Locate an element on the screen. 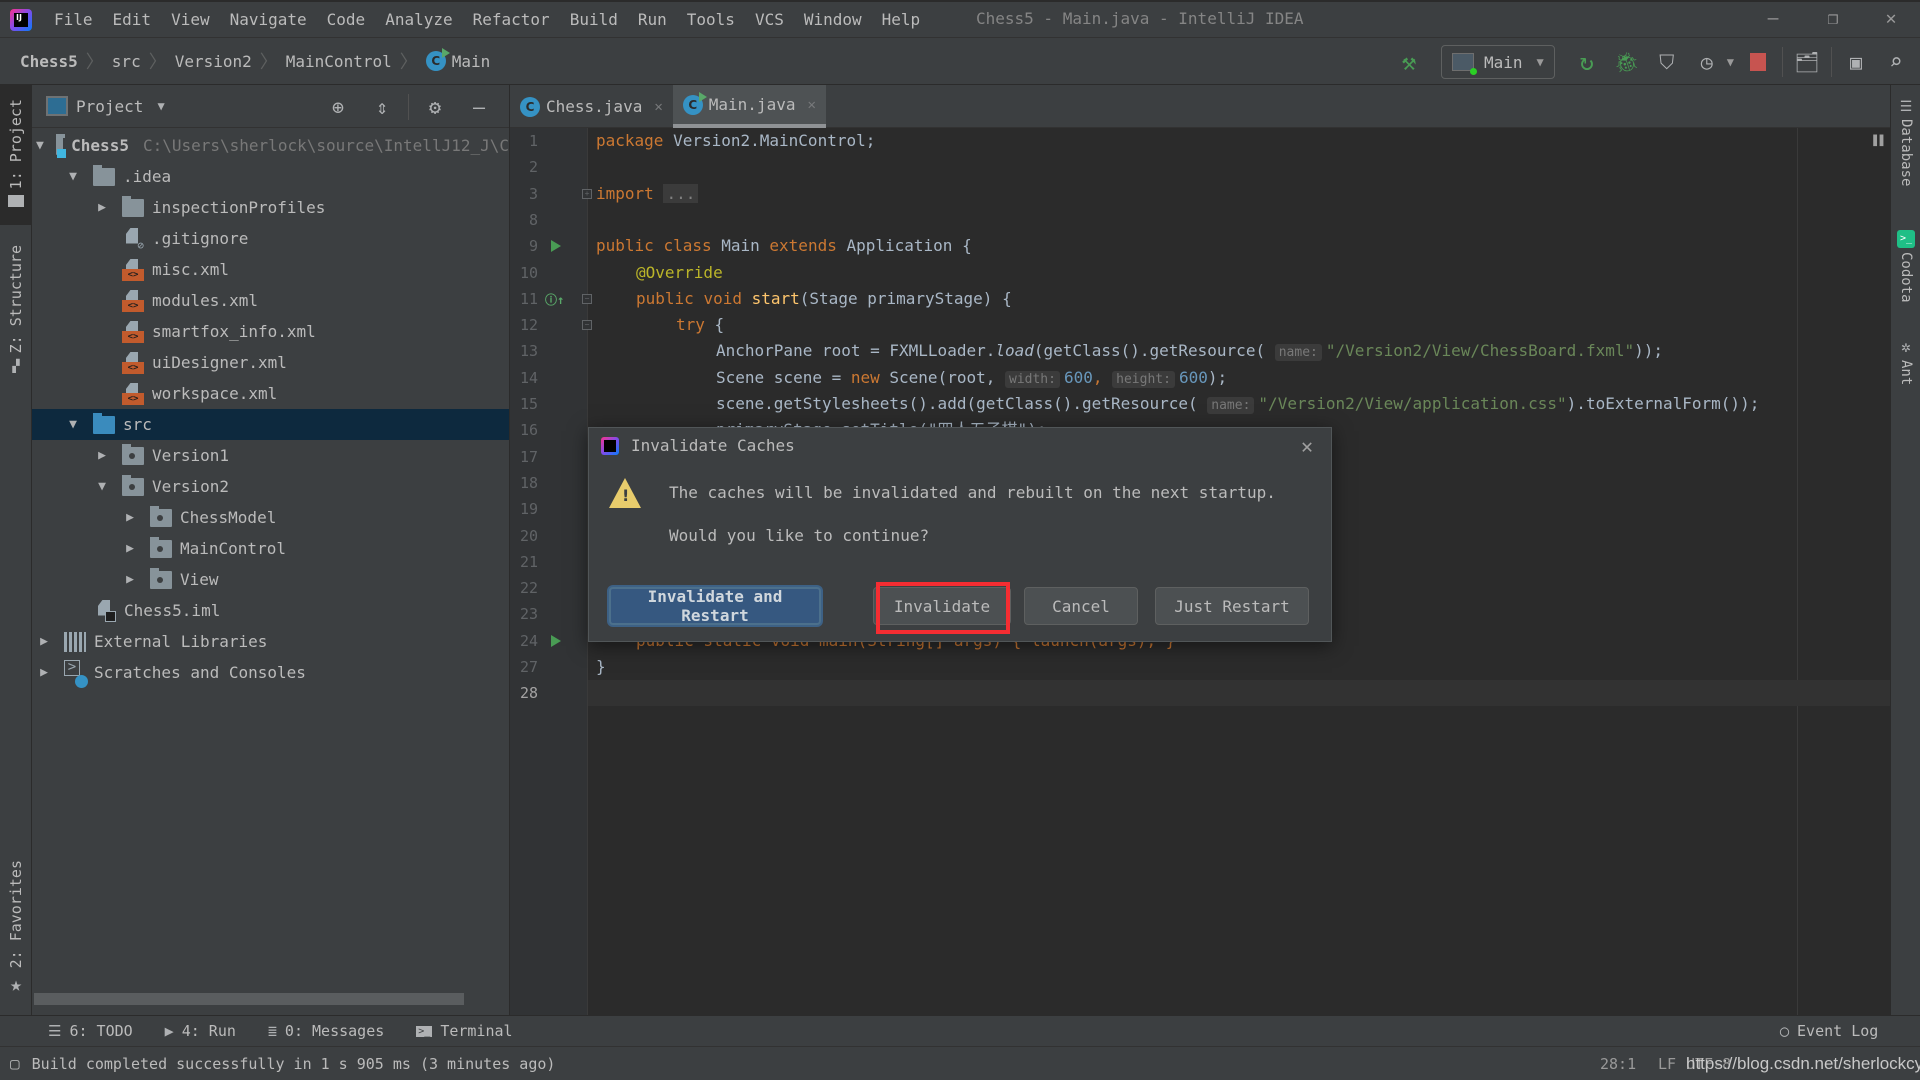 This screenshot has width=1920, height=1080. run-class-gutter-icon is located at coordinates (556, 246).